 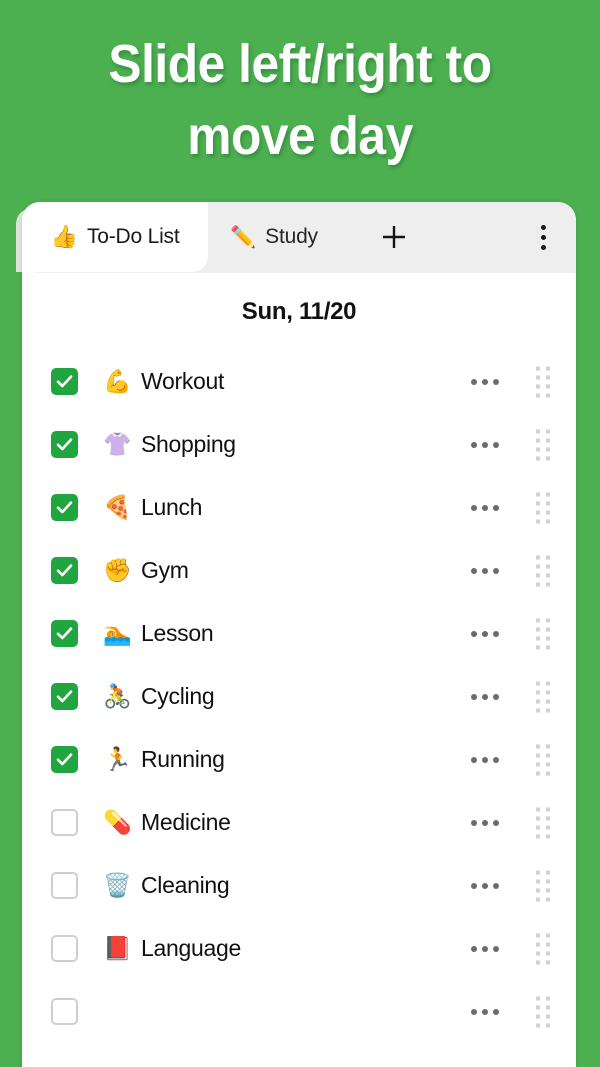 I want to click on task-row-6: 🏃 Running, so click(x=299, y=759).